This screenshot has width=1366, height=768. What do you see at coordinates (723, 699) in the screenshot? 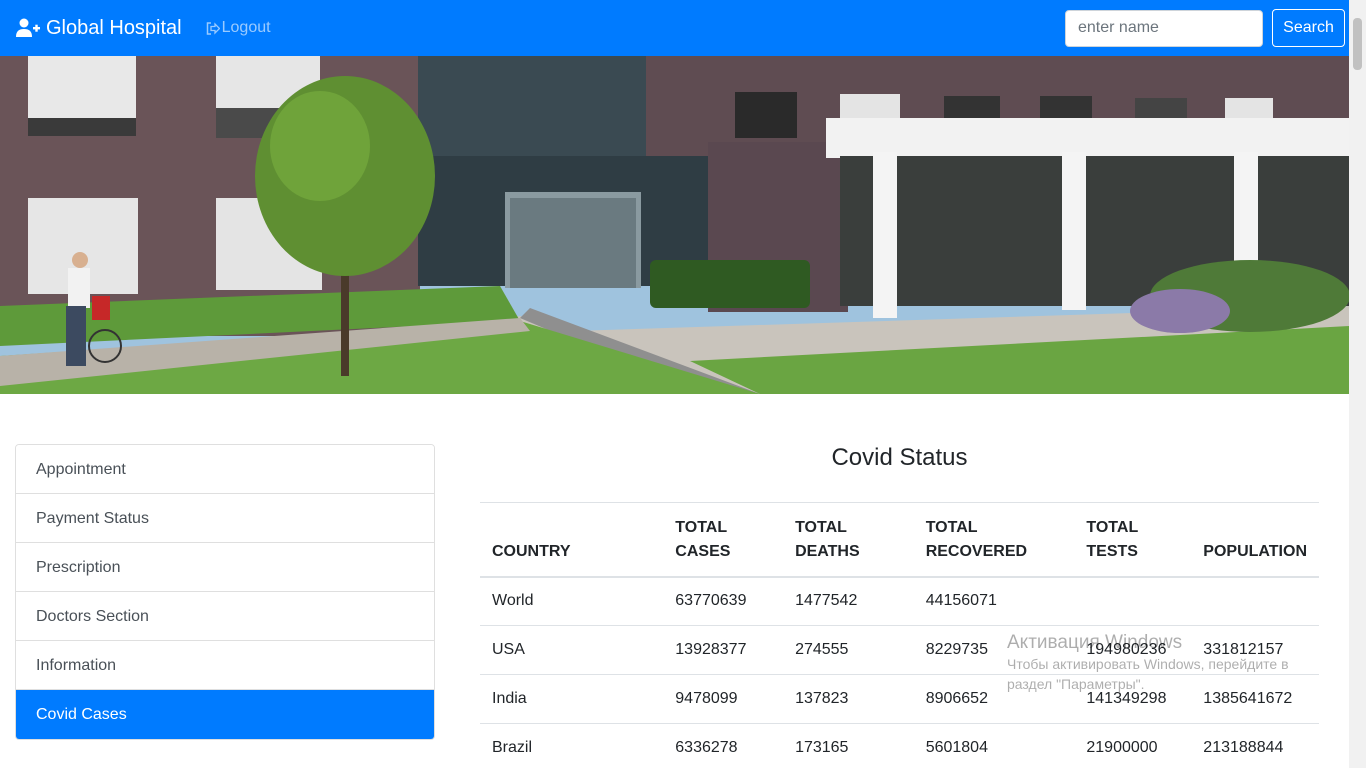
I see `cell-total-cases: 9478099` at bounding box center [723, 699].